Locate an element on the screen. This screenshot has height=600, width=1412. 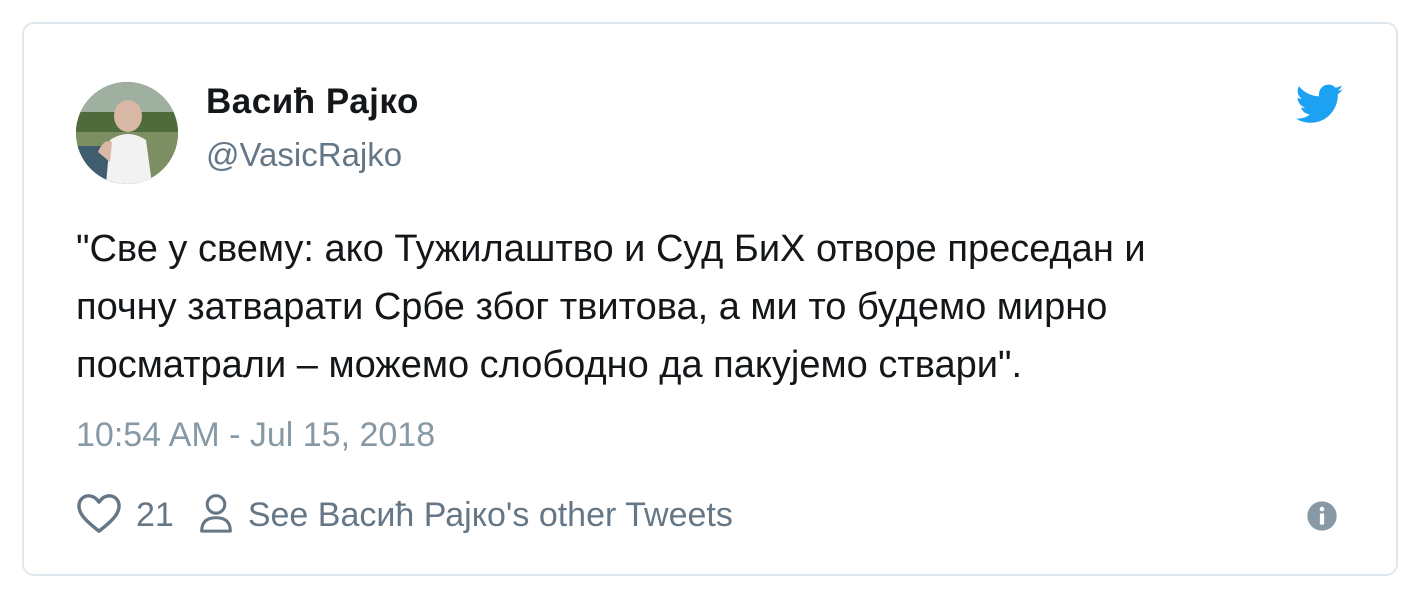
tweet-actions: 21 See Васић Рајко's other Tweets is located at coordinates (404, 515).